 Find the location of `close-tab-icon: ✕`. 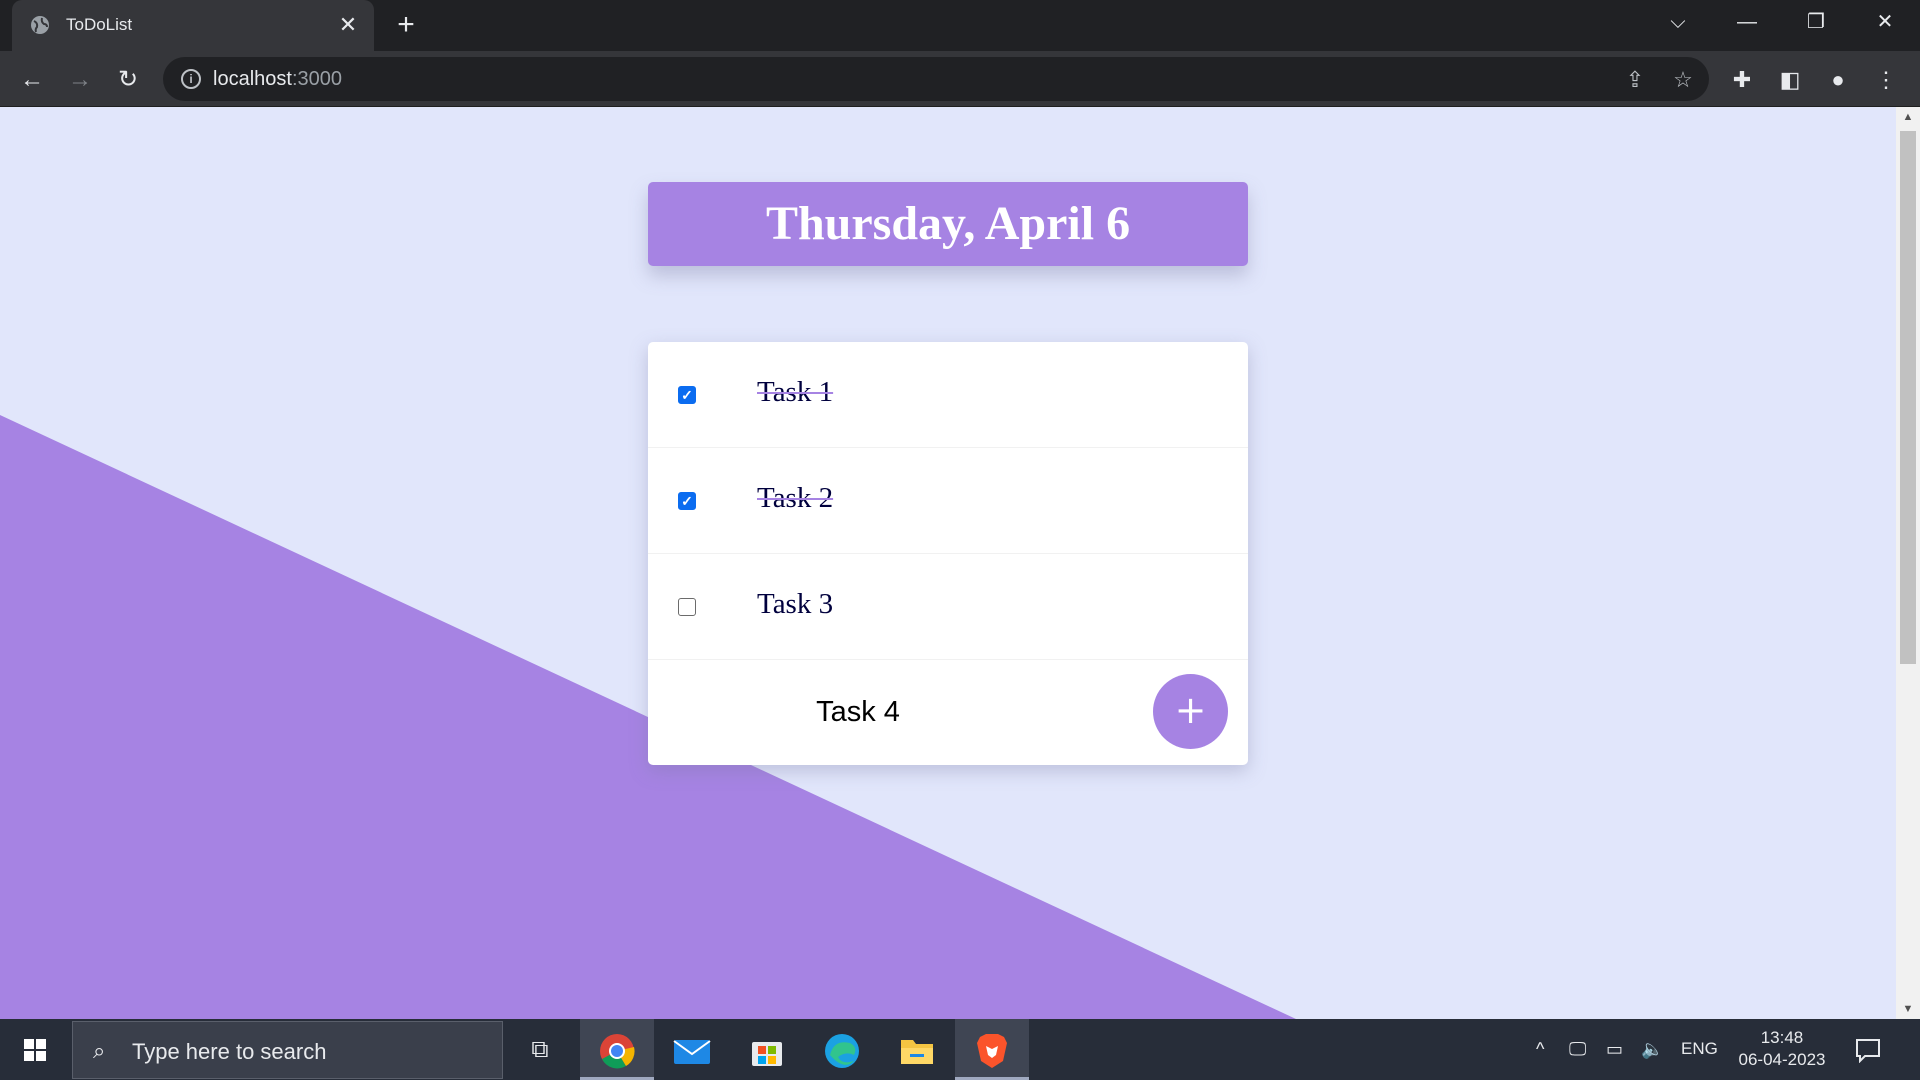

close-tab-icon: ✕ is located at coordinates (348, 25).